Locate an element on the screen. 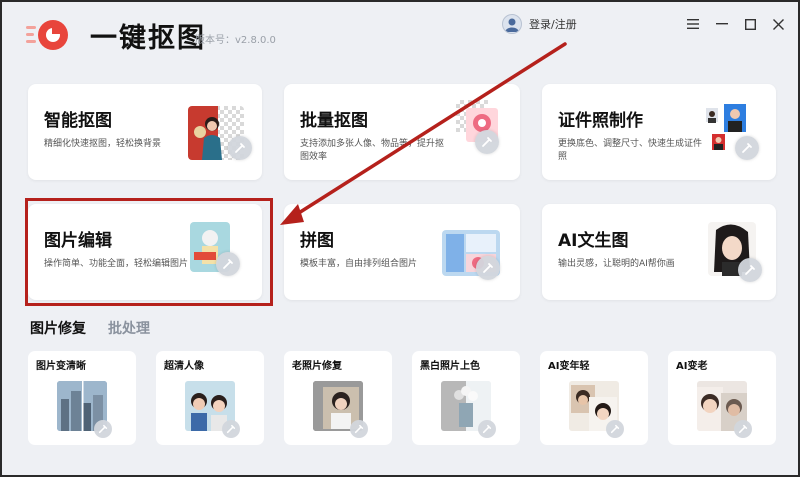  card-desc: 更换底色、调整尺寸、快速生成证件照 is located at coordinates (630, 150).